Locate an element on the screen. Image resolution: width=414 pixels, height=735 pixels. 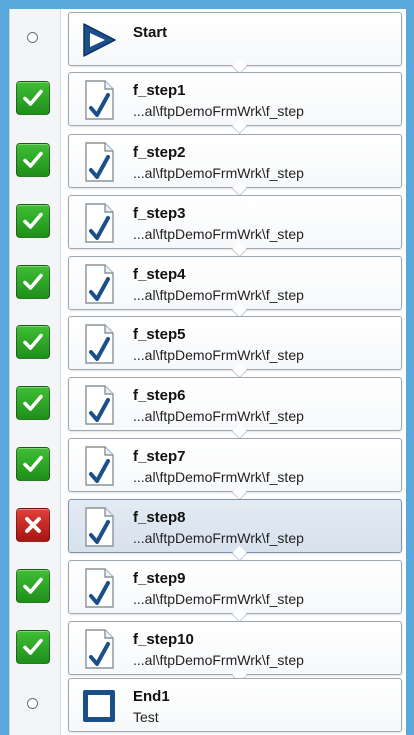
workflow-step-row: f_step9 ...al\ftpDemoFrmWrk\f_step is located at coordinates (208, 590).